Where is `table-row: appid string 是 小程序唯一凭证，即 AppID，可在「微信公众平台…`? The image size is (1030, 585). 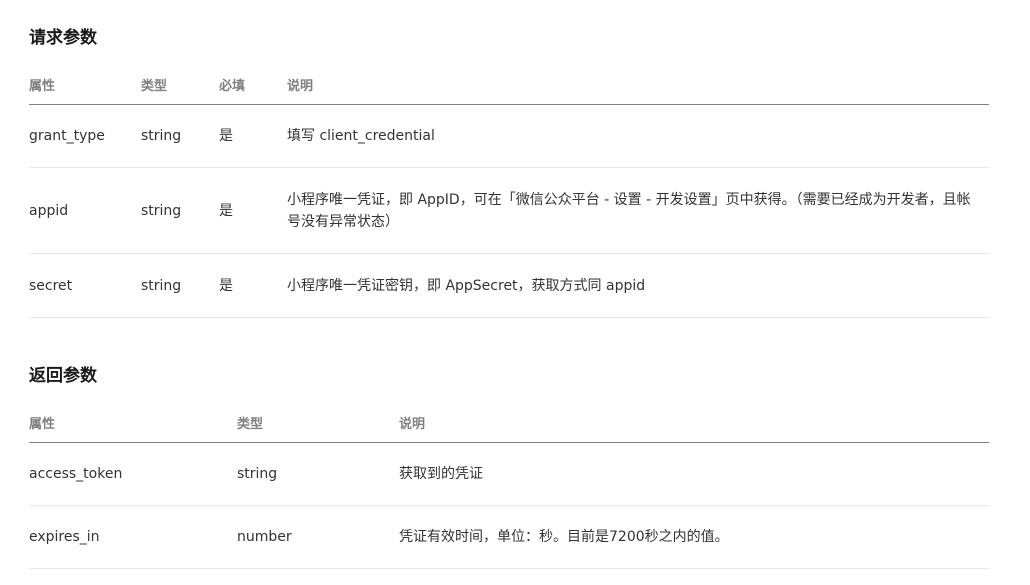
table-row: appid string 是 小程序唯一凭证，即 AppID，可在「微信公众平台… is located at coordinates (509, 210).